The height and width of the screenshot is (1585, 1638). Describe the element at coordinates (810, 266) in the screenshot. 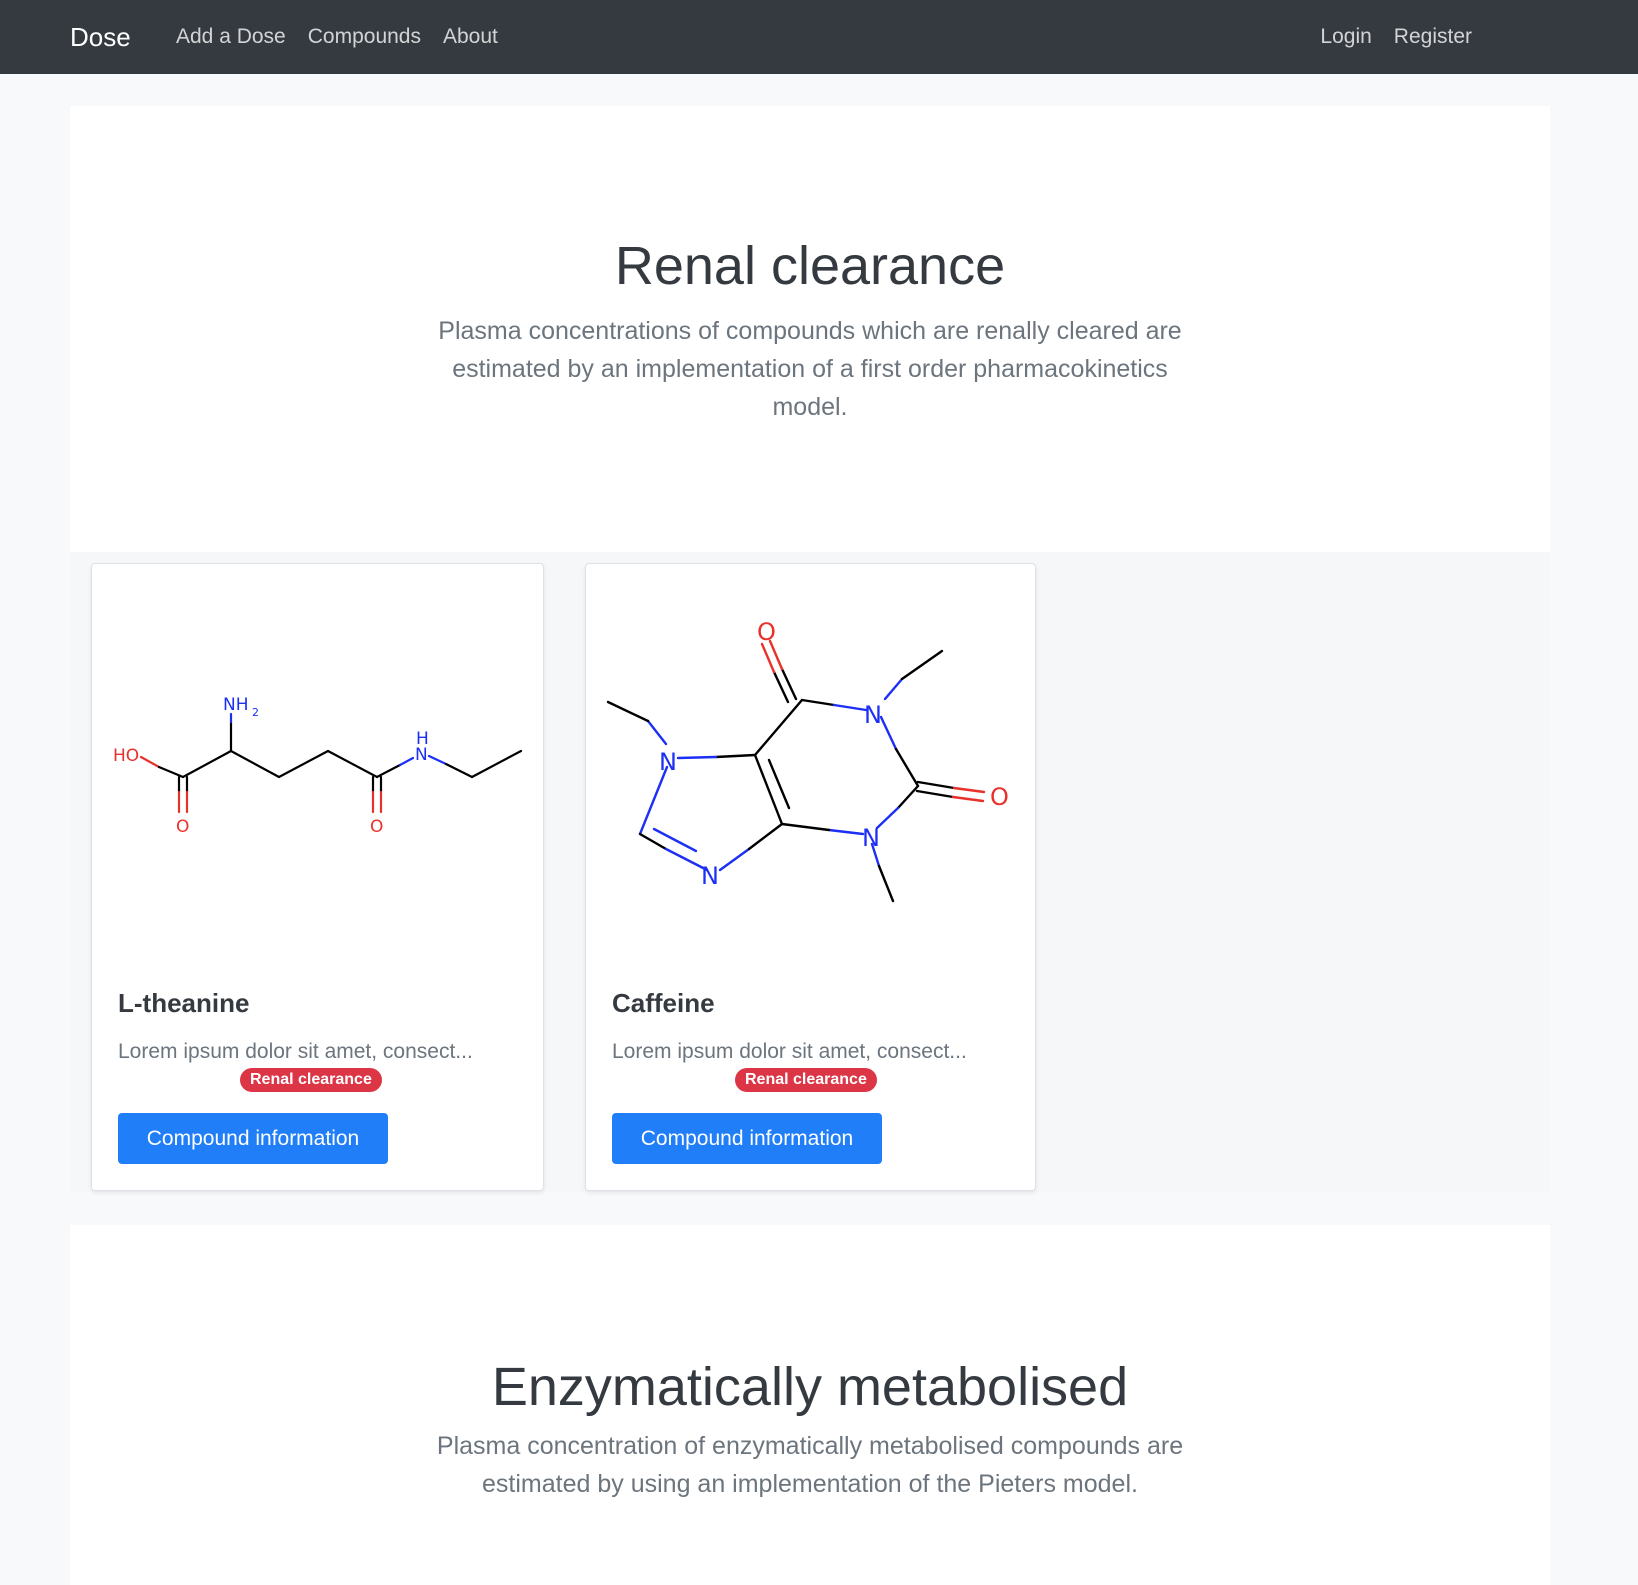

I see `section-title: Renal clearance` at that location.